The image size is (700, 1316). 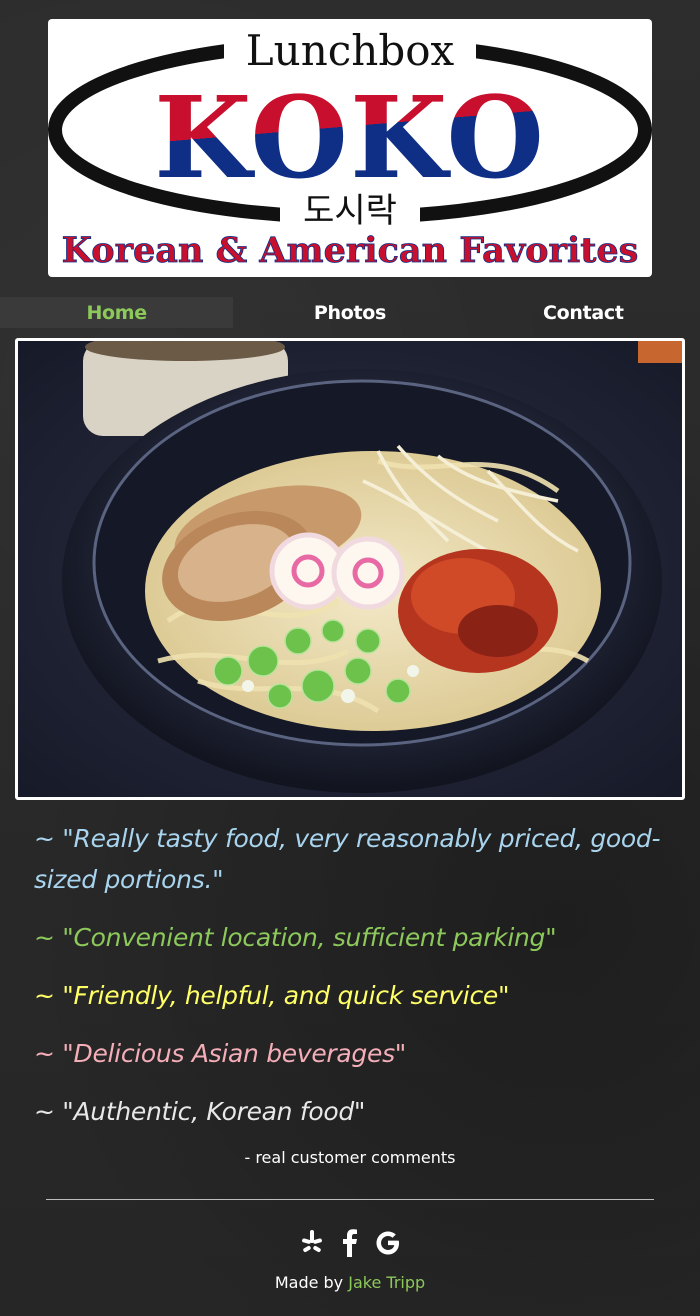 I want to click on made-by: Made by Jake Tripp, so click(x=350, y=1282).